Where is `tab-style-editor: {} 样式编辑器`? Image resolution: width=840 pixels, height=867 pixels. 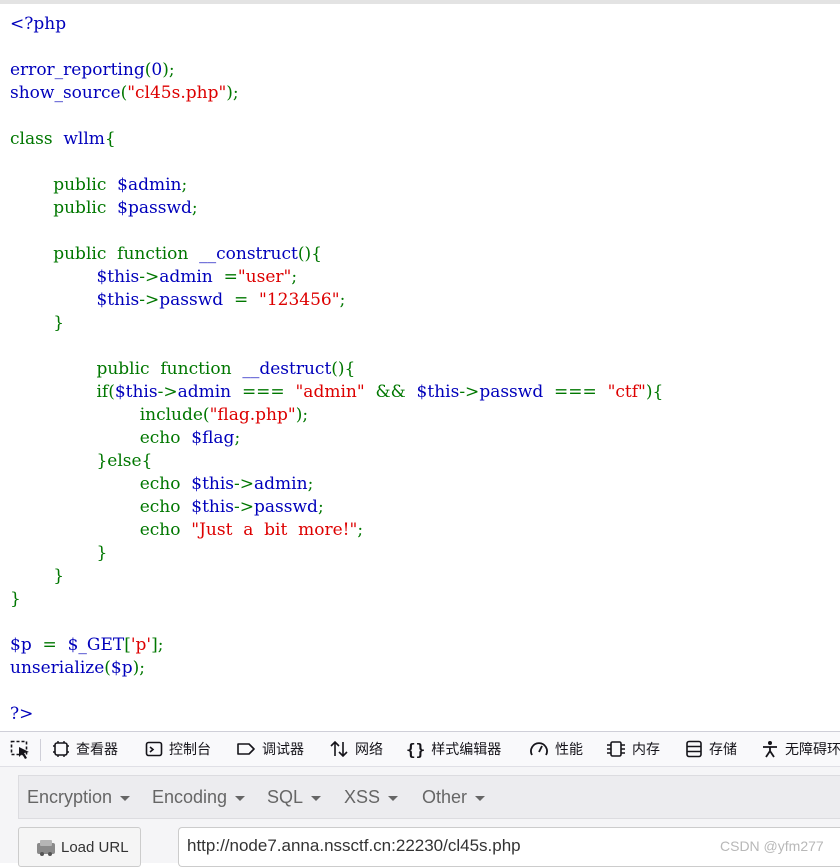
tab-style-editor: {} 样式编辑器 is located at coordinates (453, 749).